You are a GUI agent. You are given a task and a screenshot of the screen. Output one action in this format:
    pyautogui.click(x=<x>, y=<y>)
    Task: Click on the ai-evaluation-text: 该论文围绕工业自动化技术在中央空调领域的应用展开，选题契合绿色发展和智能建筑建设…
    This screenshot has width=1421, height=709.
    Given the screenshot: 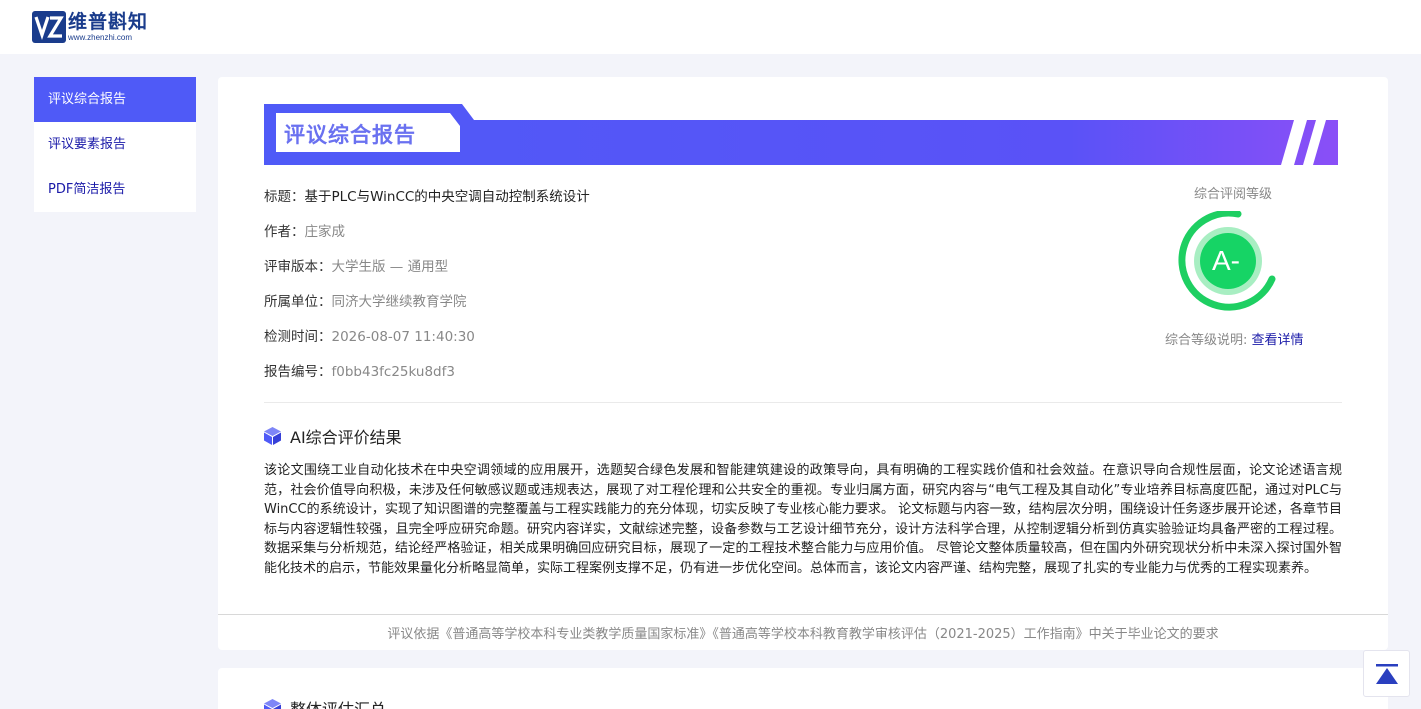 What is the action you would take?
    pyautogui.click(x=803, y=519)
    